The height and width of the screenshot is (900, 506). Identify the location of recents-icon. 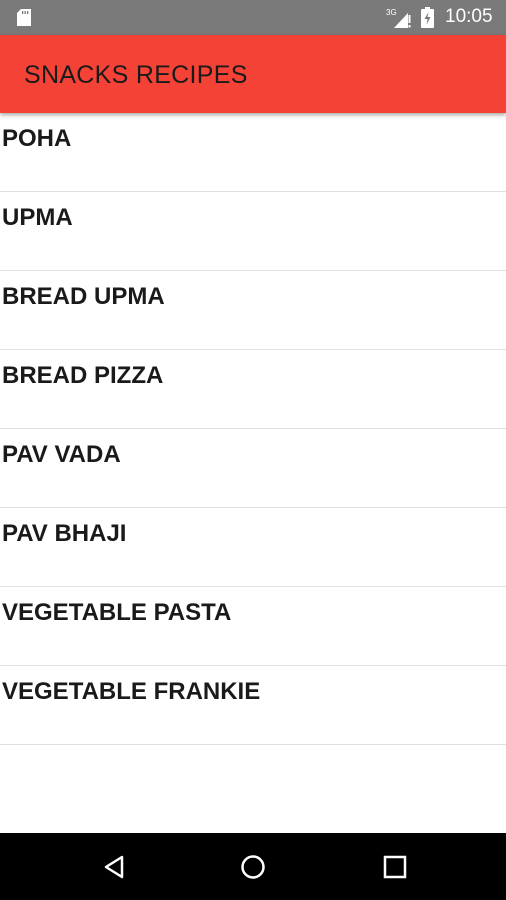
(395, 867).